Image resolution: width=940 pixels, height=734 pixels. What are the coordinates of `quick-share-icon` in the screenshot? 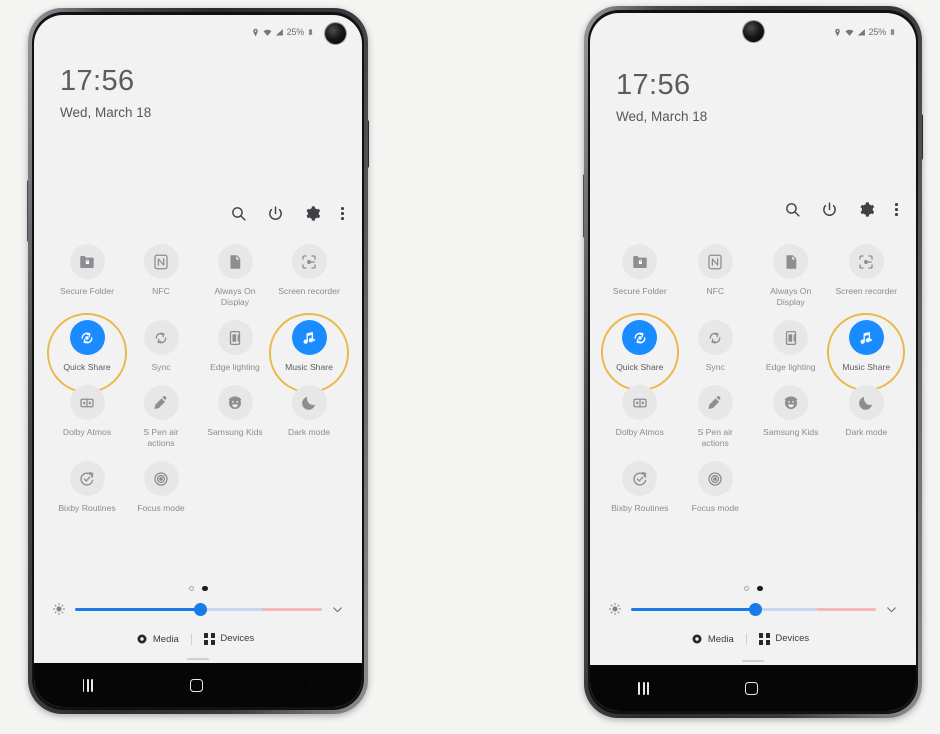 It's located at (87, 337).